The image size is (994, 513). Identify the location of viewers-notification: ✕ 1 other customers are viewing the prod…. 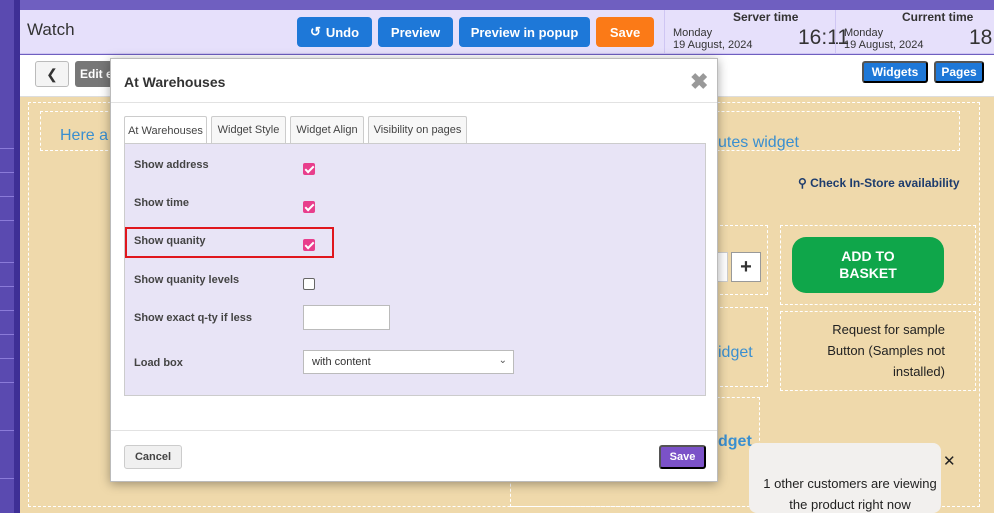
(852, 478).